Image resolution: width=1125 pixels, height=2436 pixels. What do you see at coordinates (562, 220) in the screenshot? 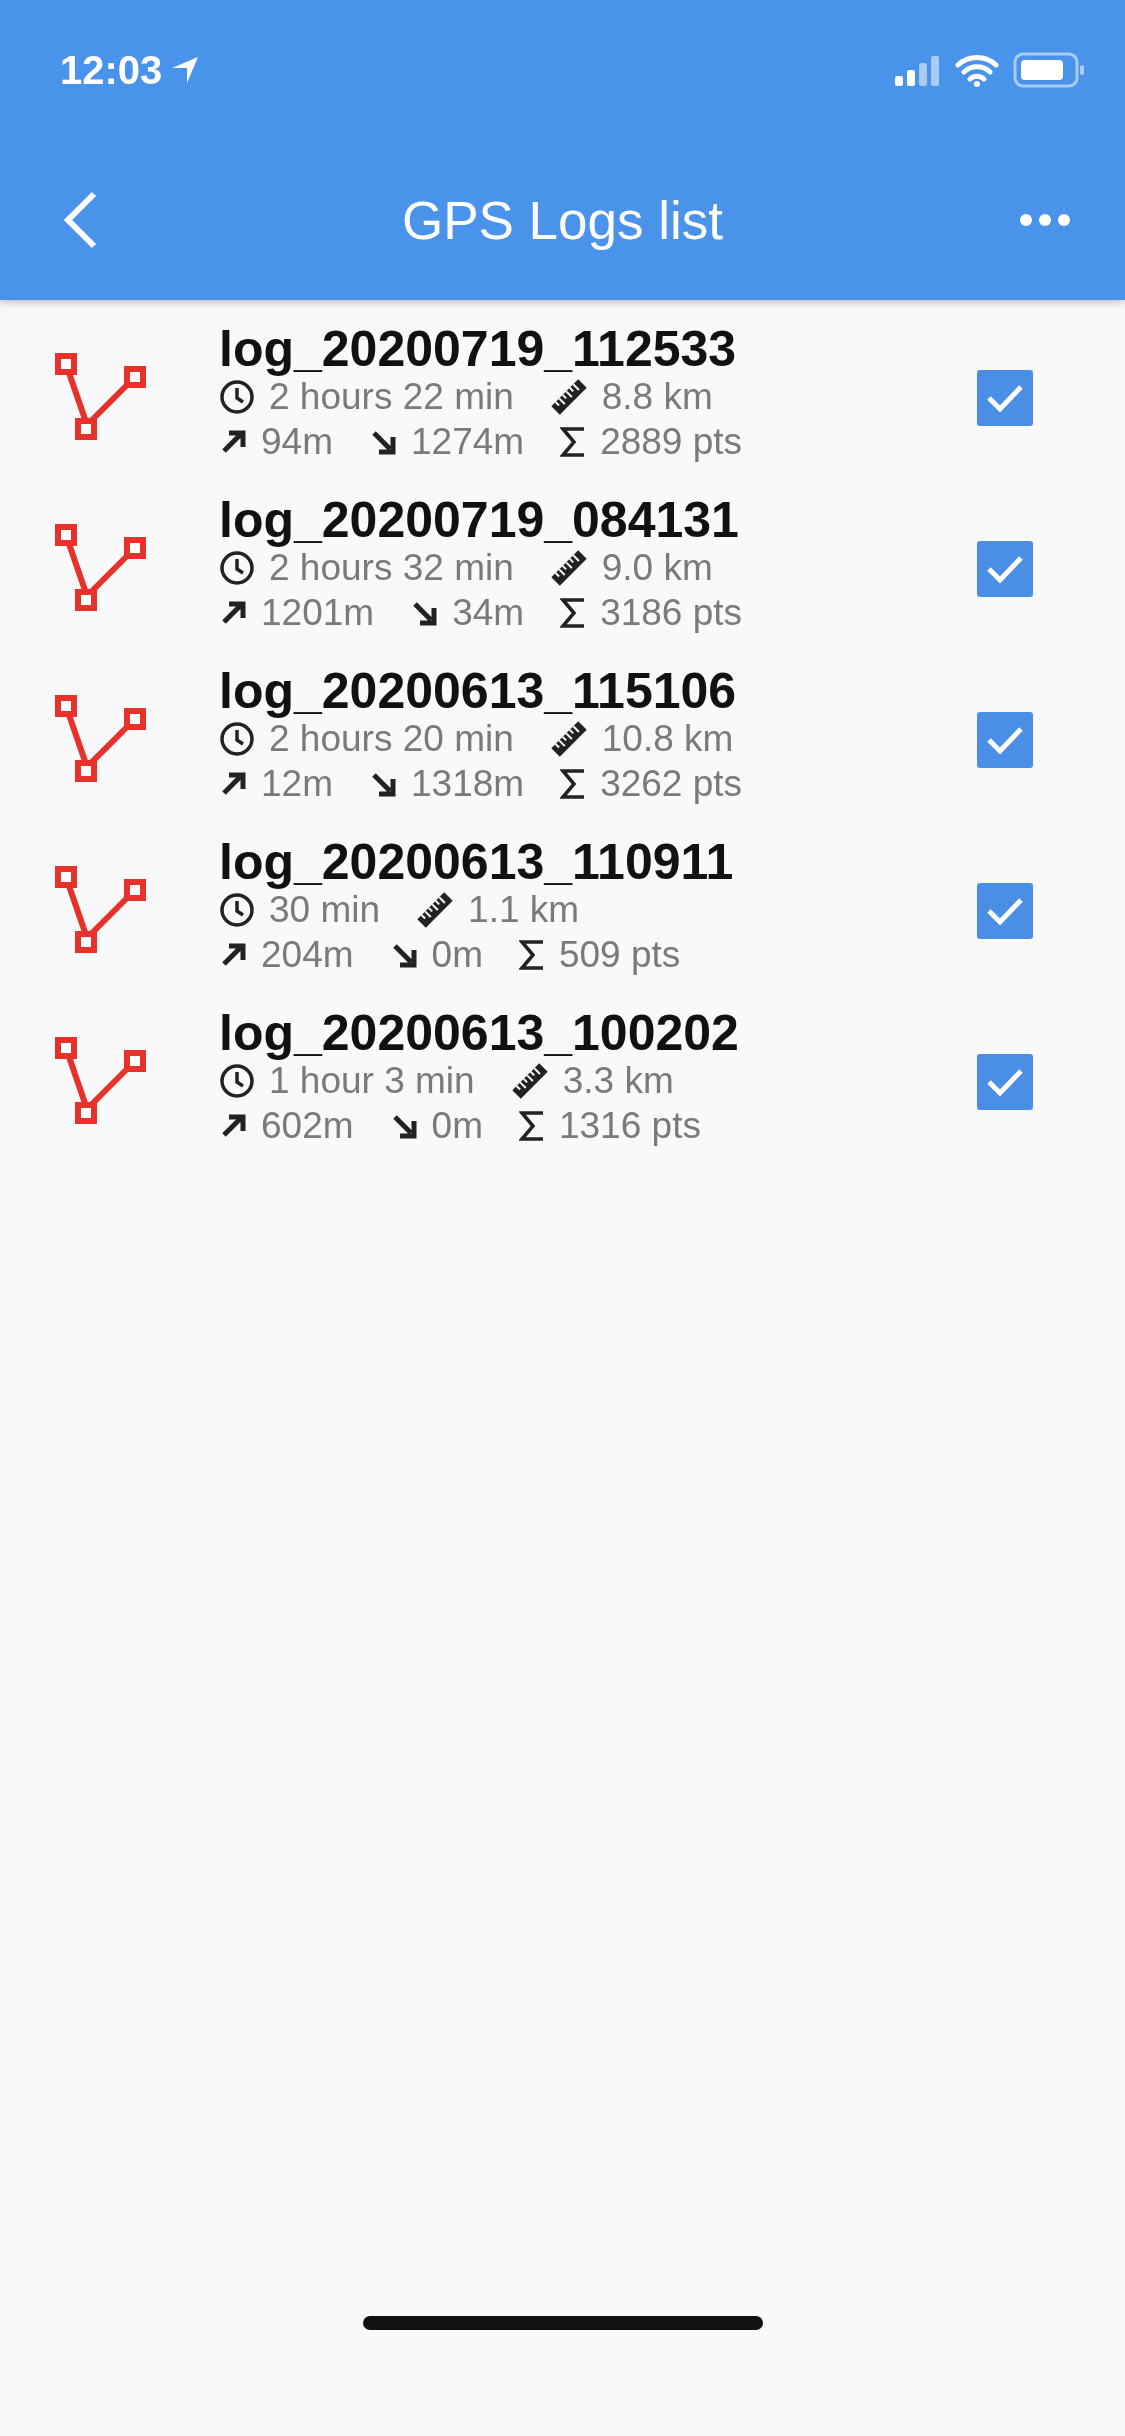
I see `screen-title: GPS Logs list` at bounding box center [562, 220].